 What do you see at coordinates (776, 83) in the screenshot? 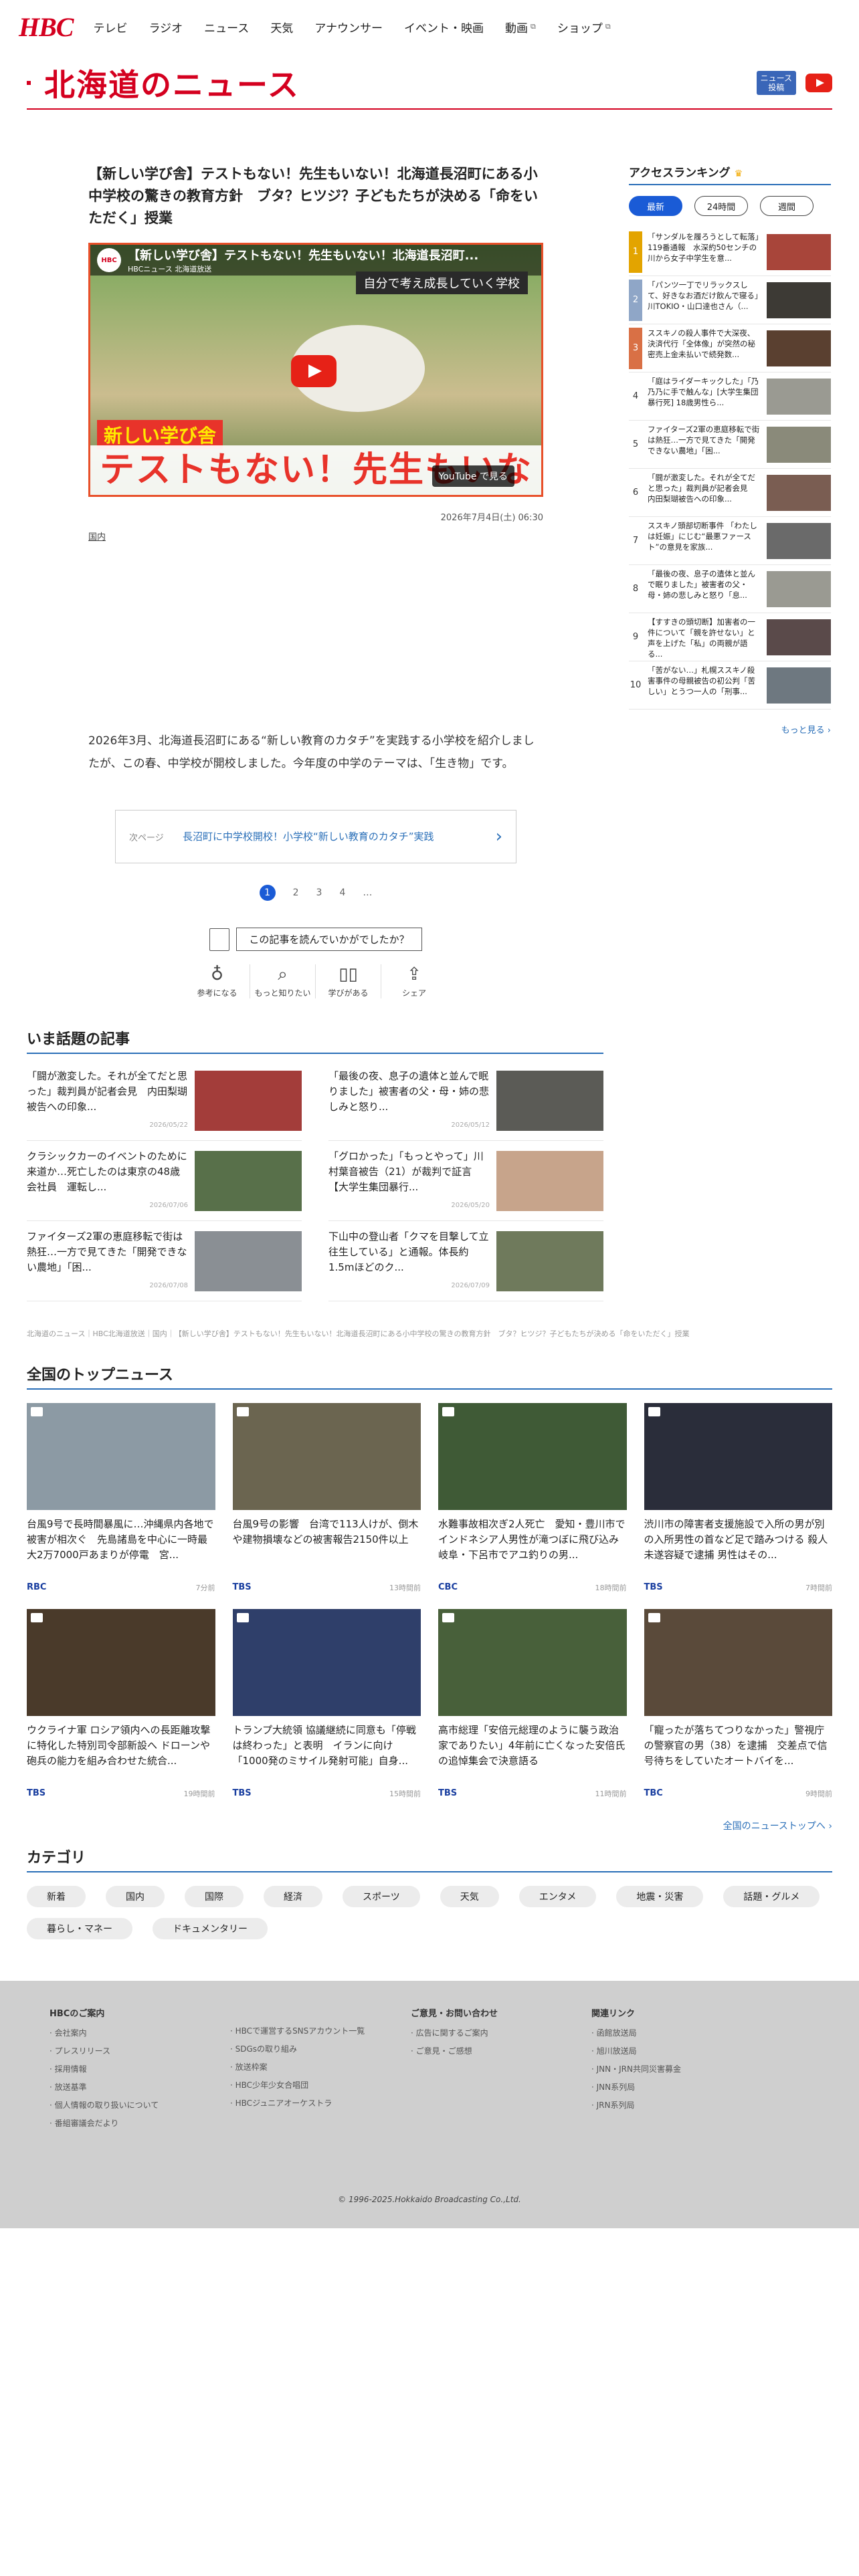
I see `news-post-button: ニュース 投稿` at bounding box center [776, 83].